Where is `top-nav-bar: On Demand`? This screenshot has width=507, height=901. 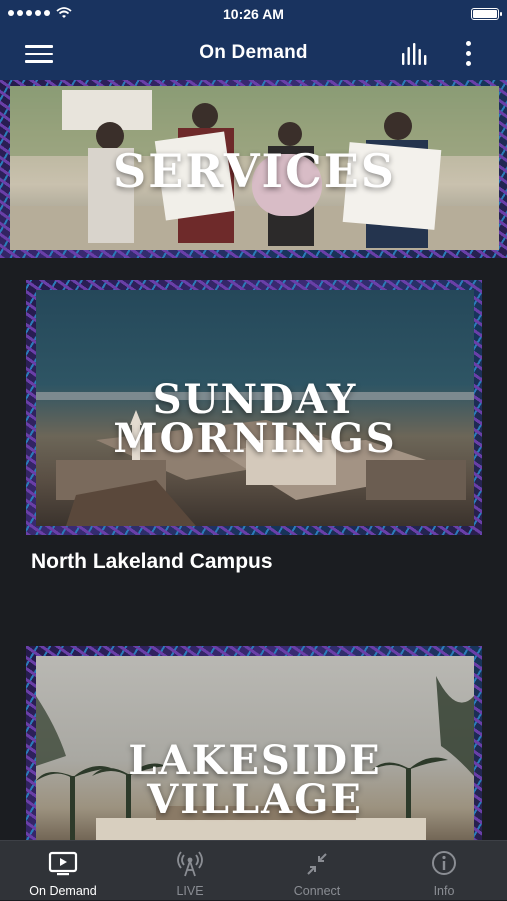 top-nav-bar: On Demand is located at coordinates (253, 54).